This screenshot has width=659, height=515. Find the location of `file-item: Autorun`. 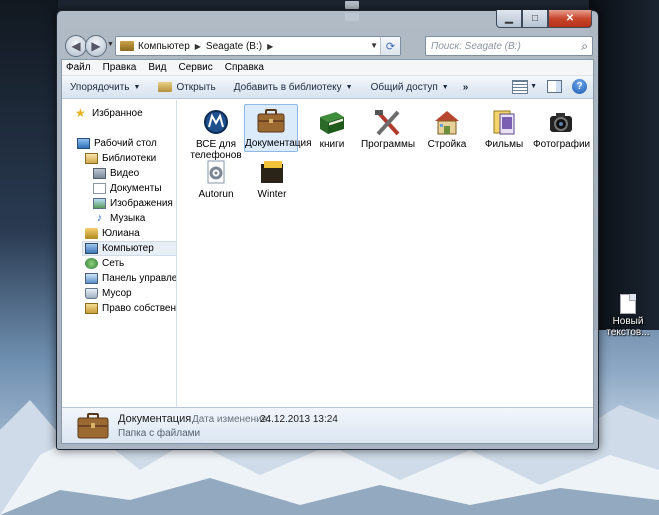

file-item: Autorun is located at coordinates (216, 178).